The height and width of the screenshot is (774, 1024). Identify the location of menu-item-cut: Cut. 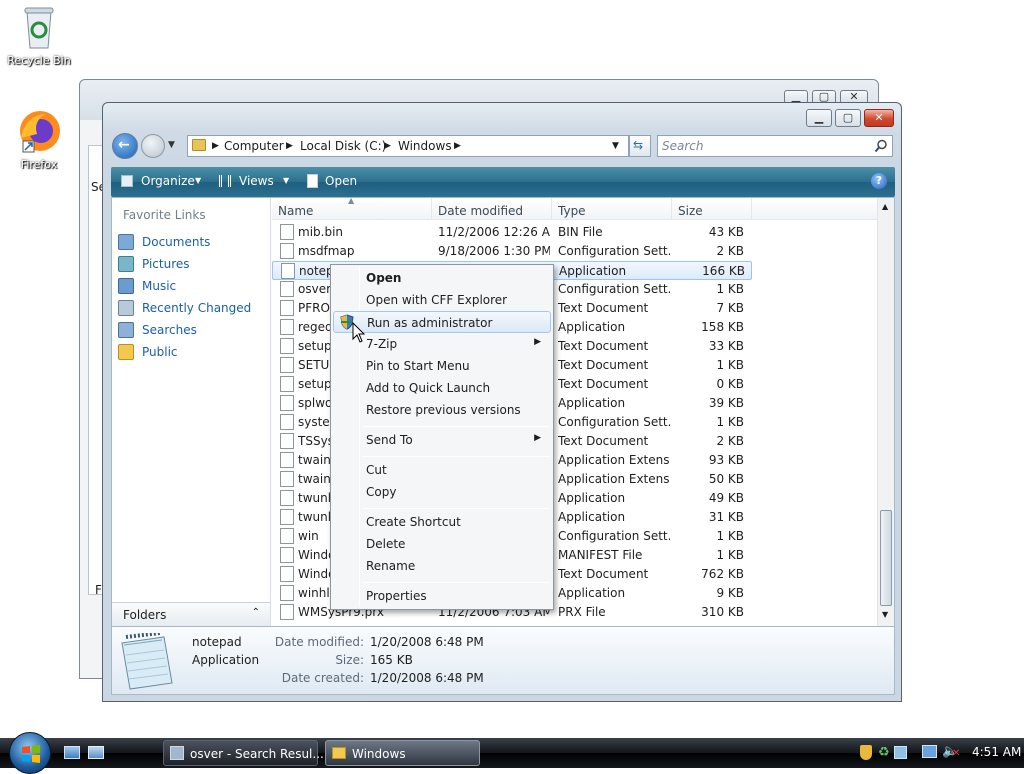
(442, 470).